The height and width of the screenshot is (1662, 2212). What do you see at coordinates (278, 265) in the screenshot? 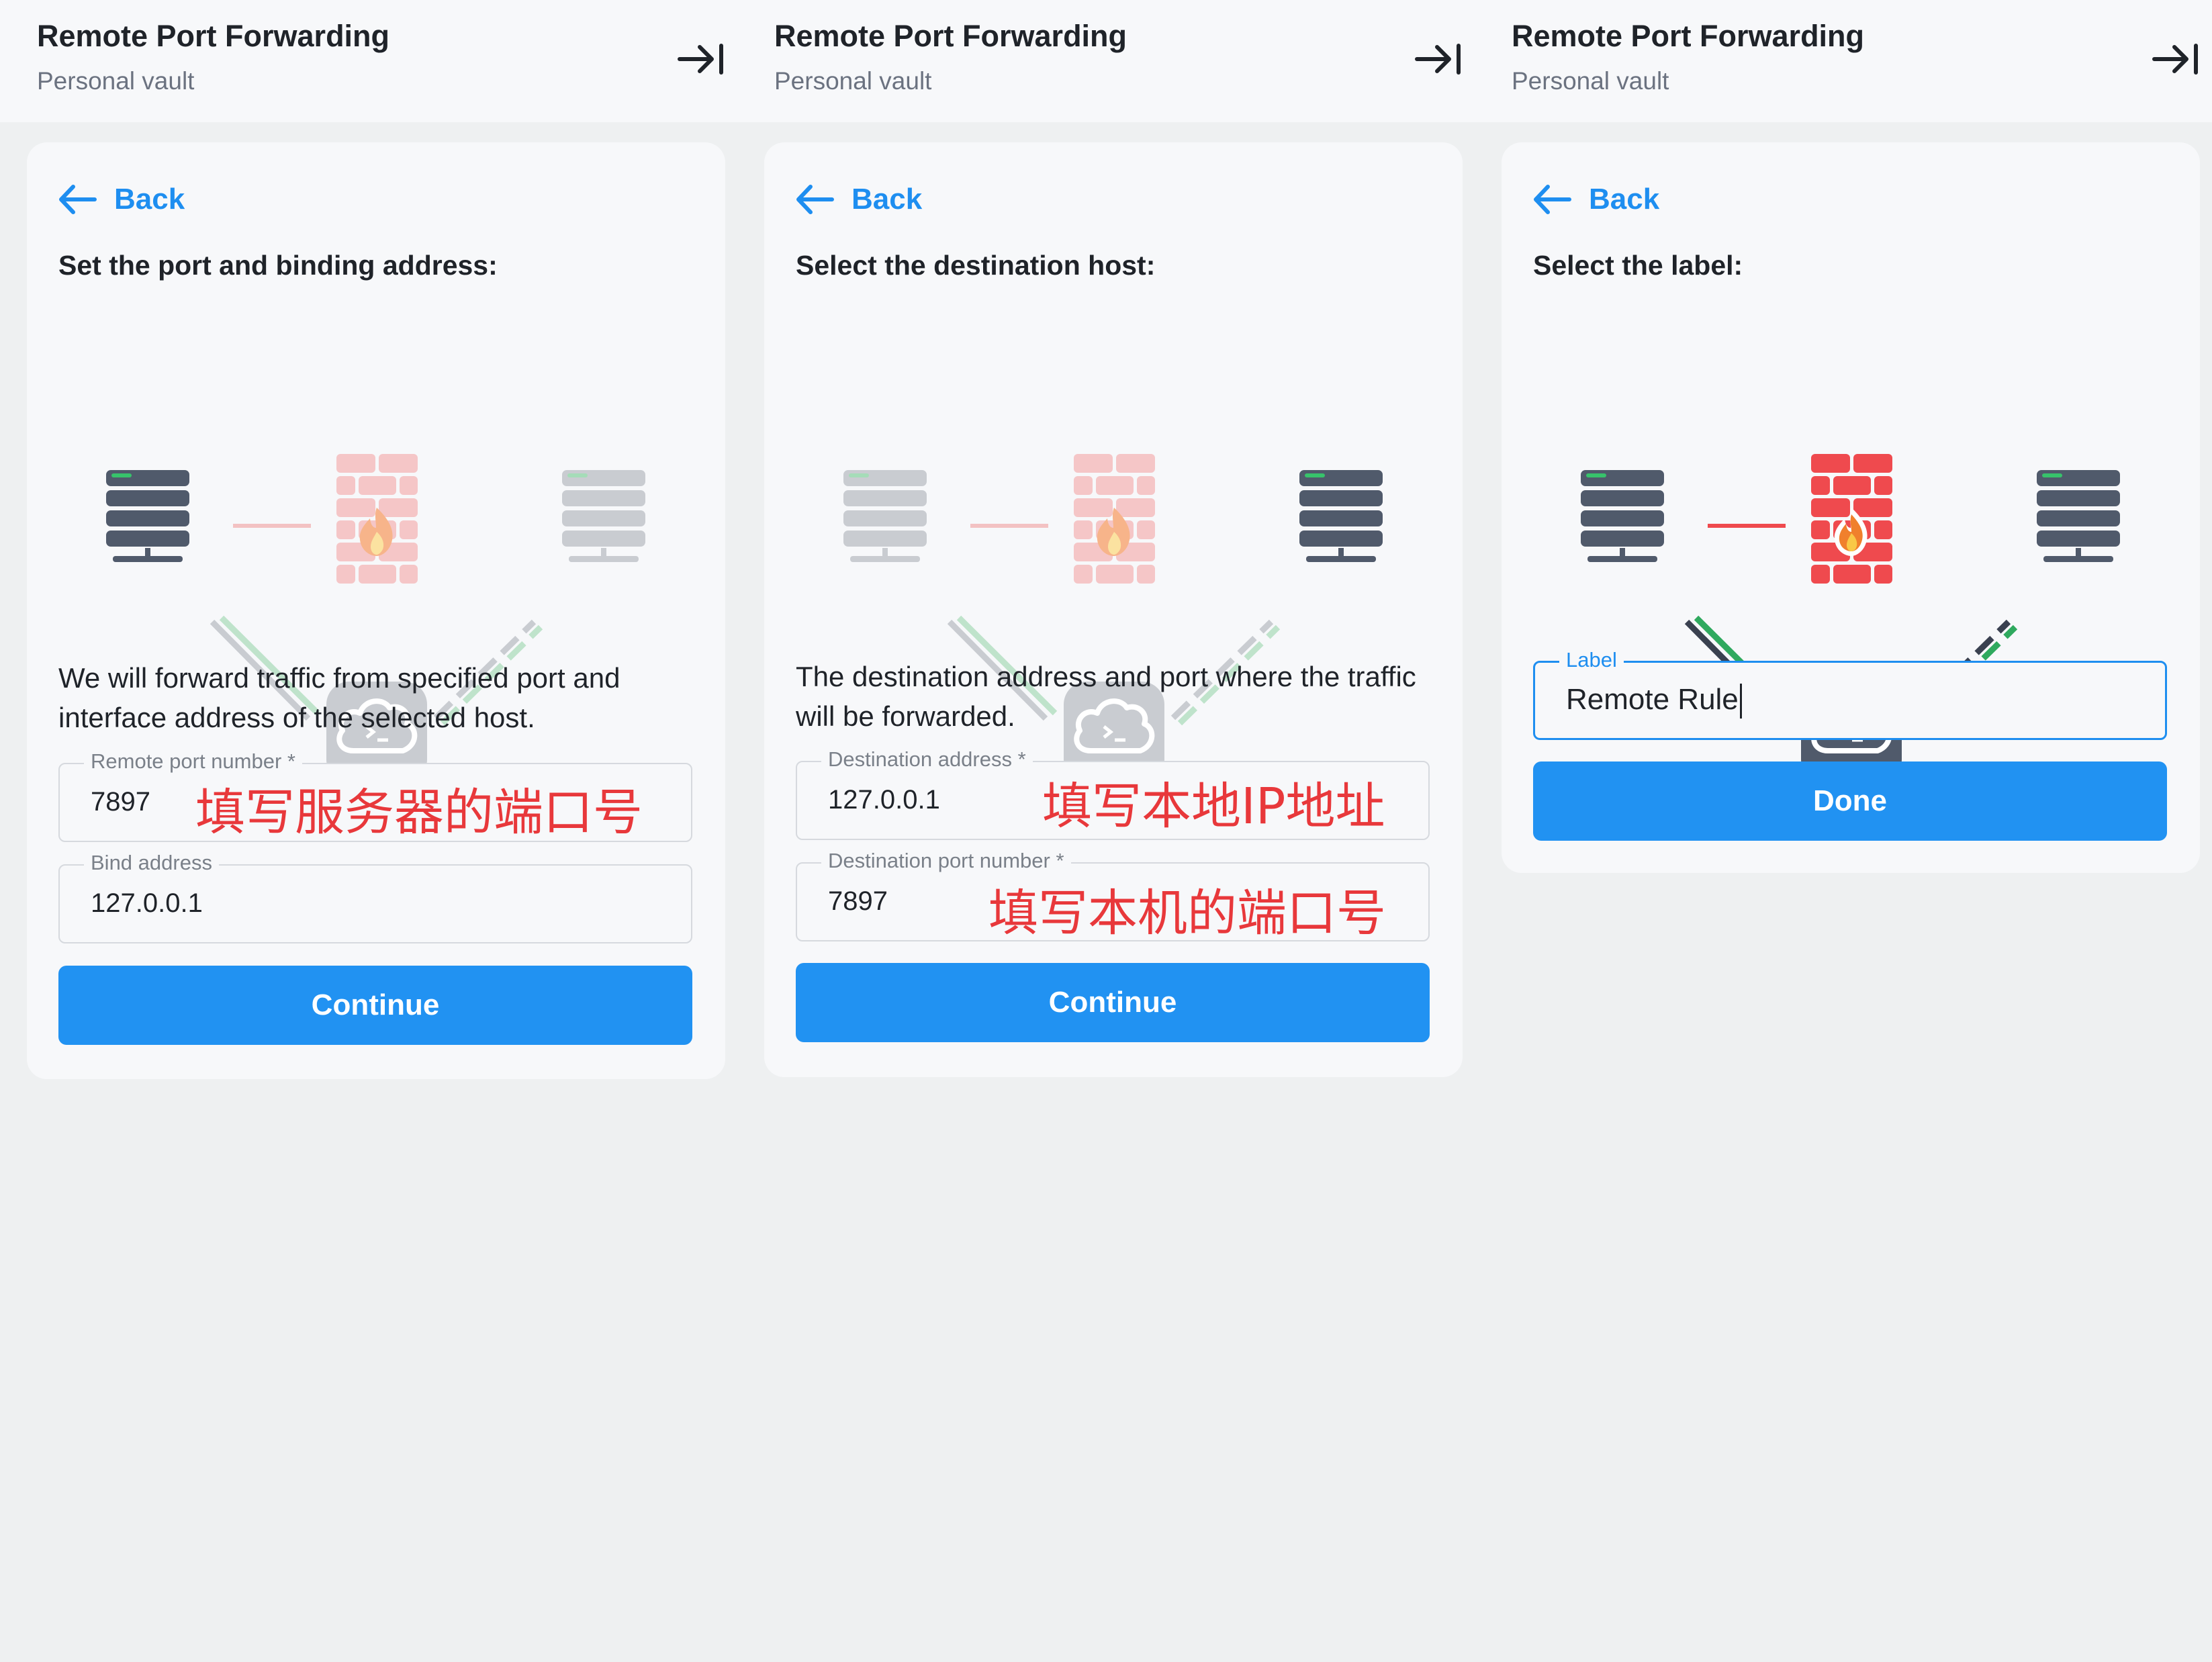
I see `step-title: Set the port and binding address:` at bounding box center [278, 265].